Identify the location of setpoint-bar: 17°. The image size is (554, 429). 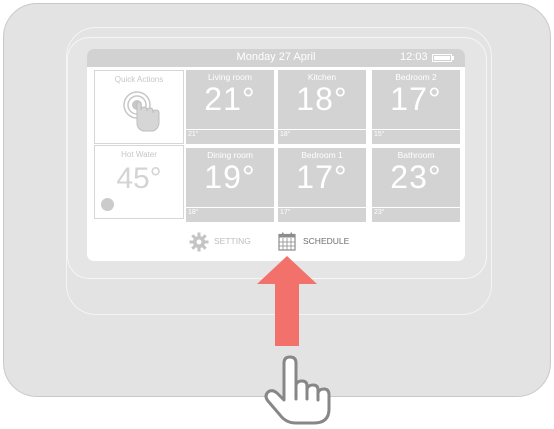
(322, 214).